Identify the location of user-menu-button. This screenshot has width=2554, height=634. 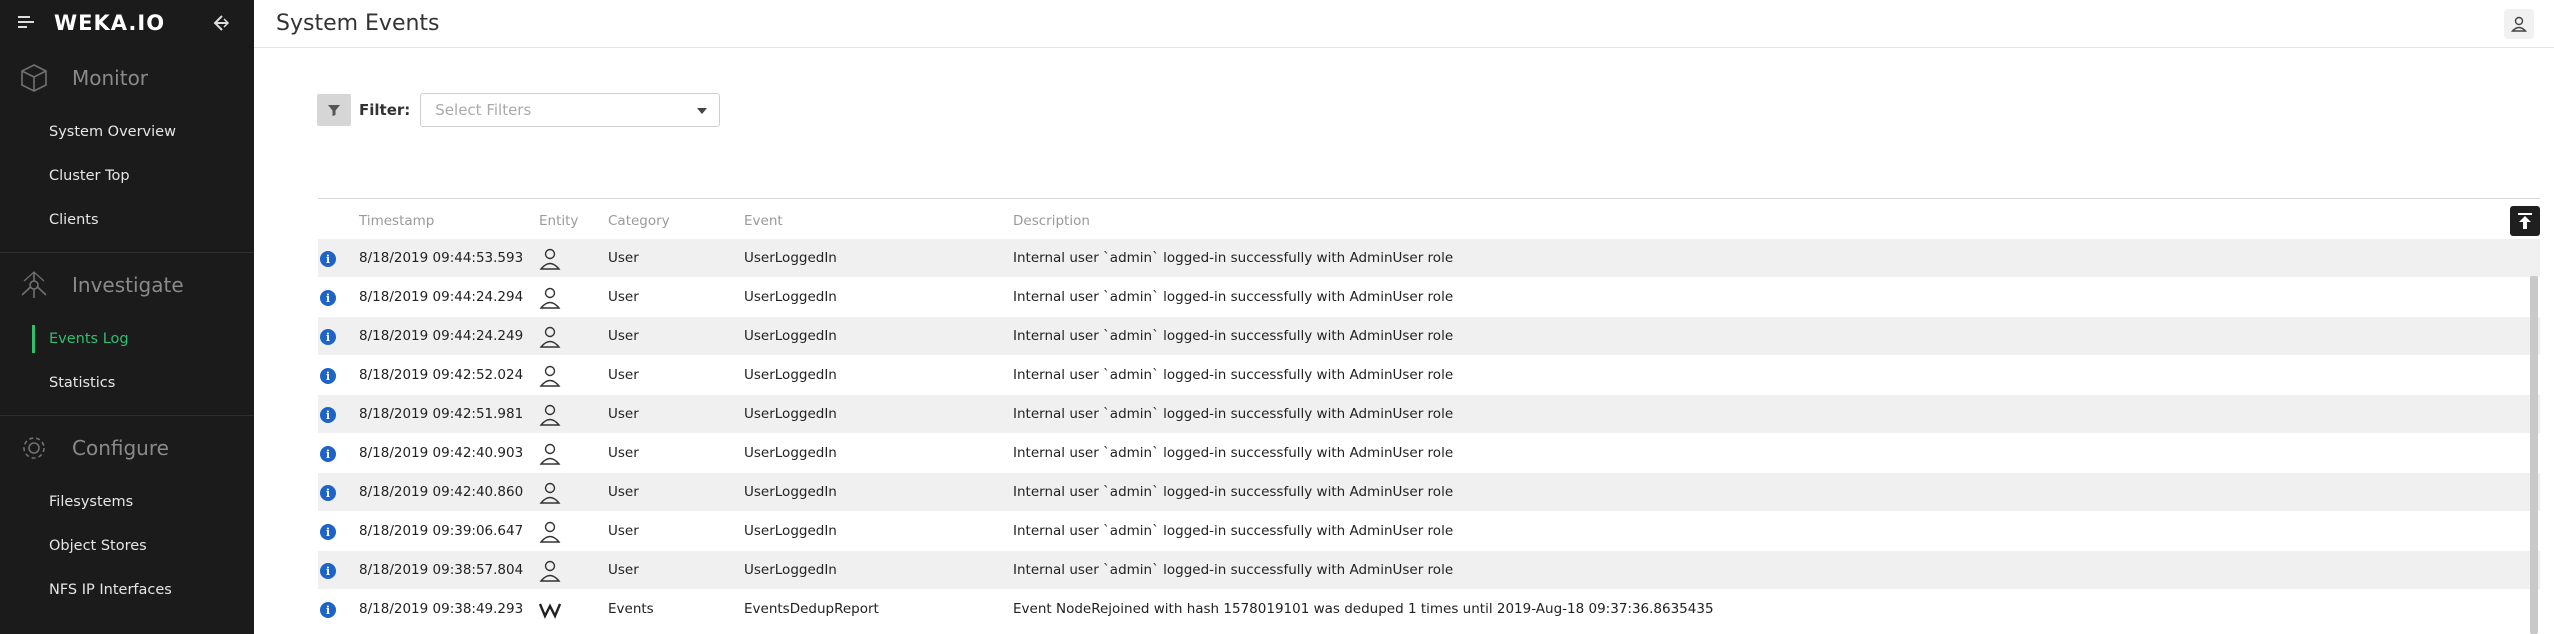
(2519, 24).